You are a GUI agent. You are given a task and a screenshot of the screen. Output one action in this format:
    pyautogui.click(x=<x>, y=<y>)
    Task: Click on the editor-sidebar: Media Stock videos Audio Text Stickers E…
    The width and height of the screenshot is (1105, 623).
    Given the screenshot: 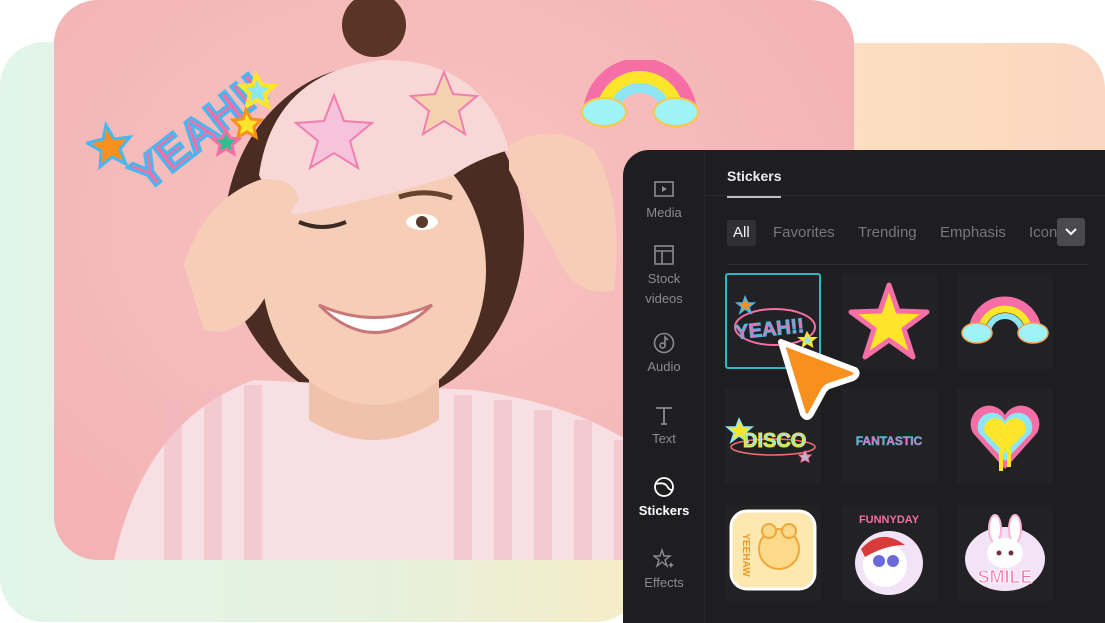 What is the action you would take?
    pyautogui.click(x=664, y=386)
    